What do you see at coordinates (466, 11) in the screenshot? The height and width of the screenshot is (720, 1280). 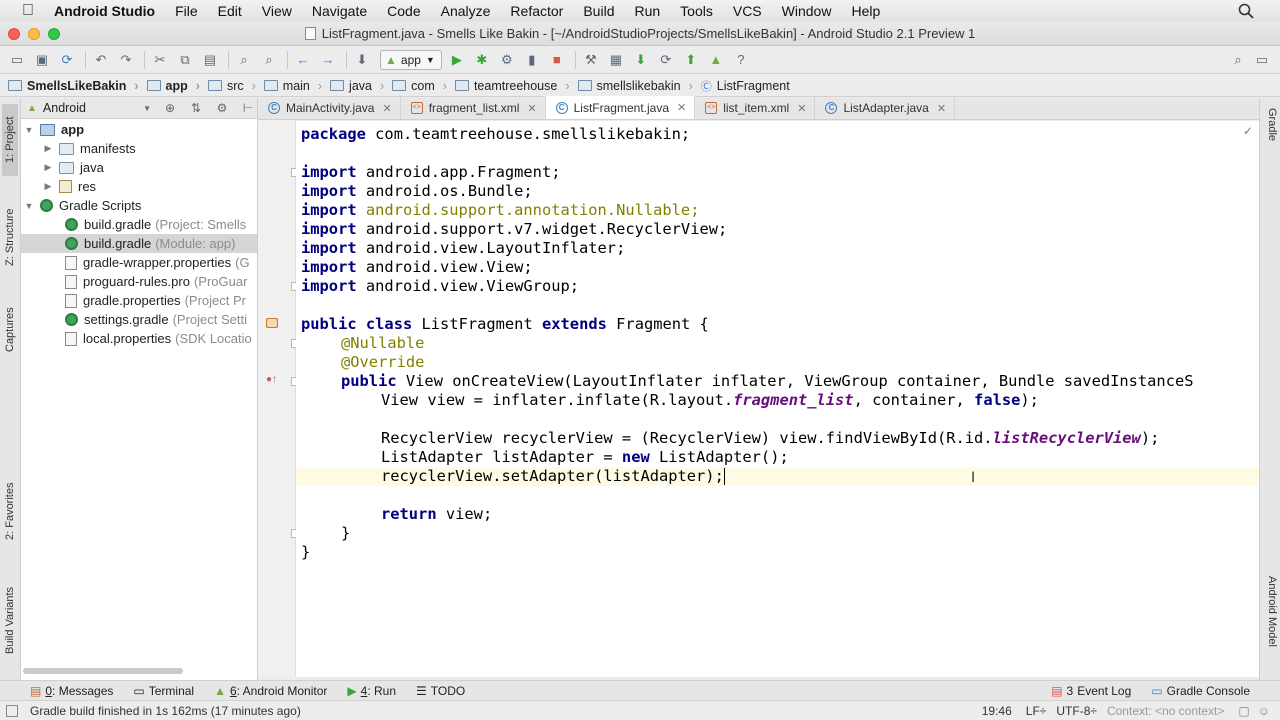 I see `menu-analyze: Analyze` at bounding box center [466, 11].